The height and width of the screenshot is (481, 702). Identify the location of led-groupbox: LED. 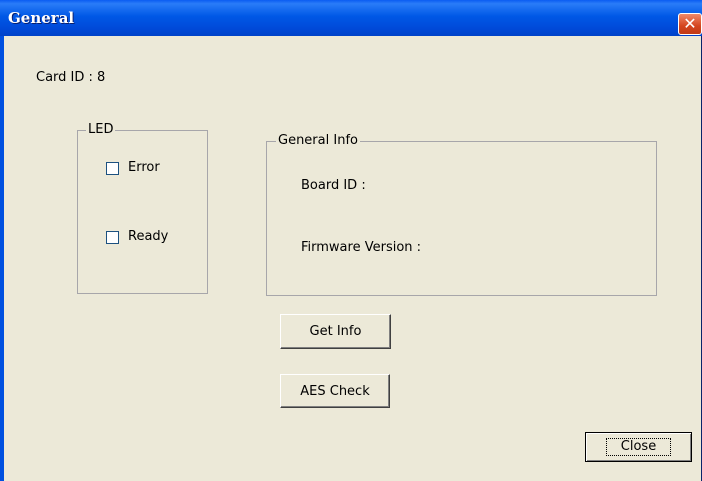
(142, 208).